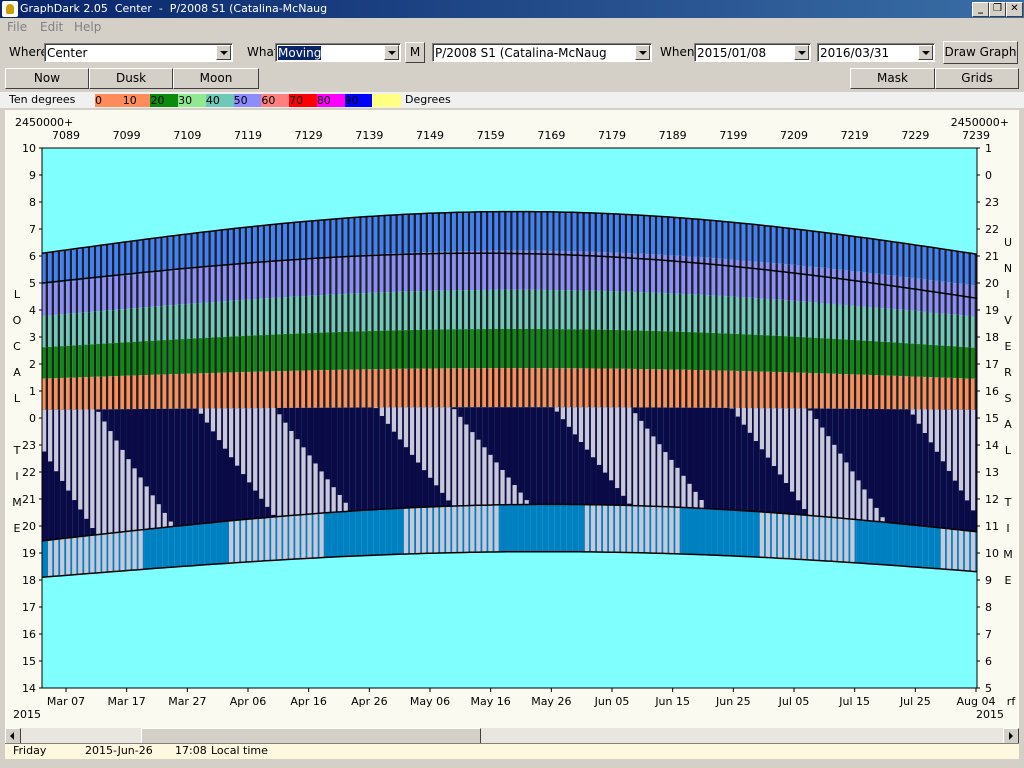 The height and width of the screenshot is (768, 1024). What do you see at coordinates (752, 52) in the screenshot?
I see `date-from-combo: 2015/01/08` at bounding box center [752, 52].